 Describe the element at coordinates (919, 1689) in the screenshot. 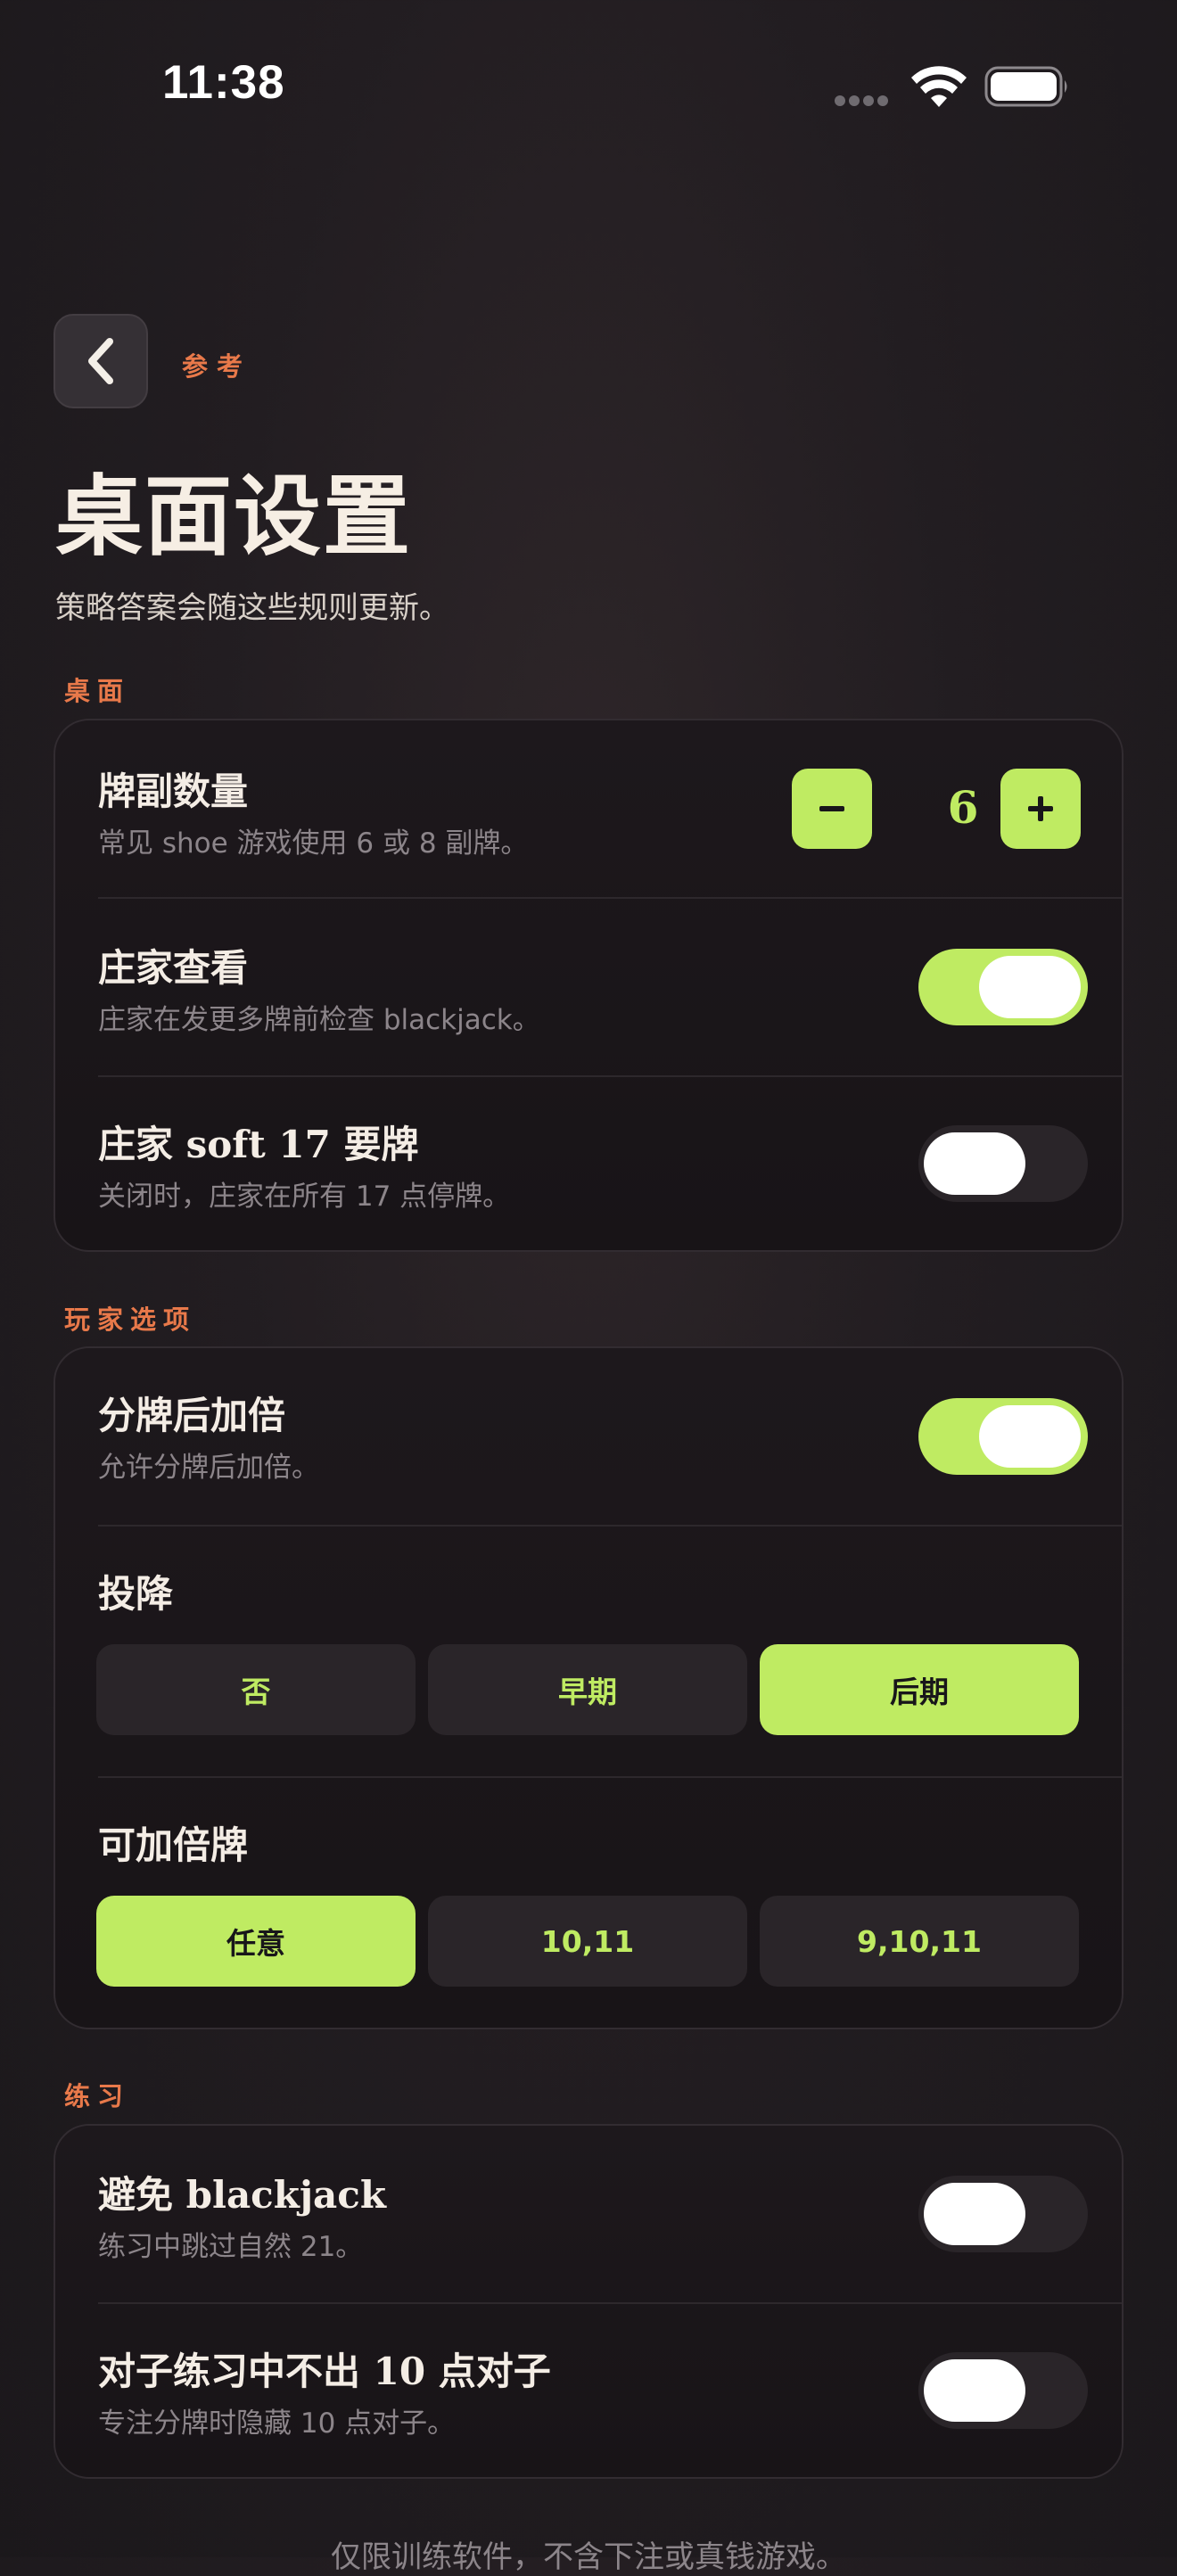

I see `surrender-option-late: 后期` at that location.